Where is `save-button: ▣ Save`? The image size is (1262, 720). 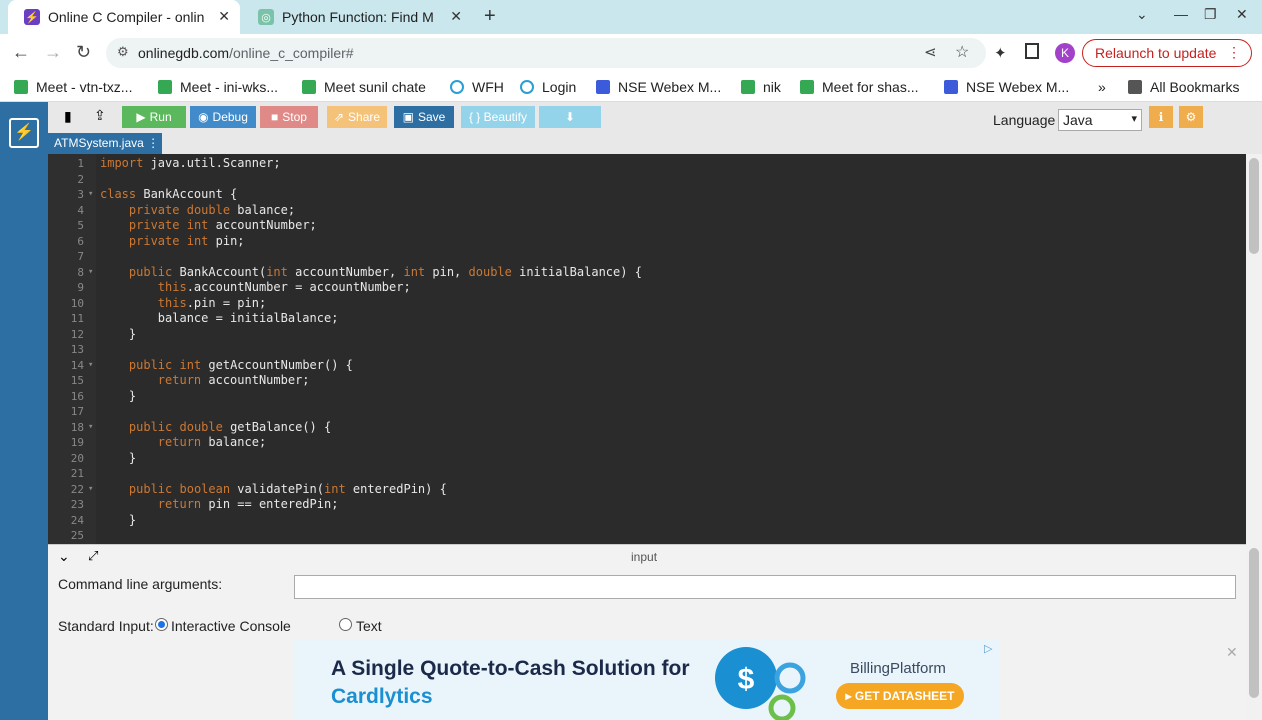
save-button: ▣ Save is located at coordinates (424, 117).